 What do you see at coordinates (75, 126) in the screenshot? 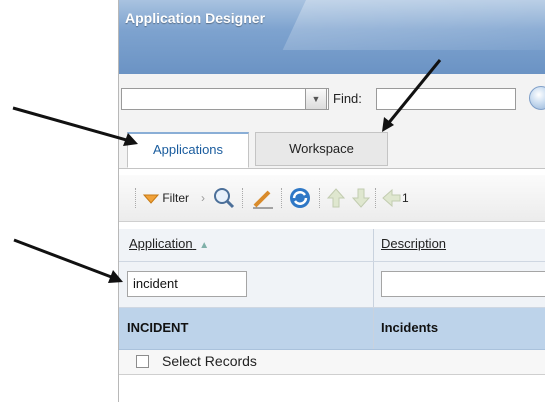
I see `annotation-arrow-tabs` at bounding box center [75, 126].